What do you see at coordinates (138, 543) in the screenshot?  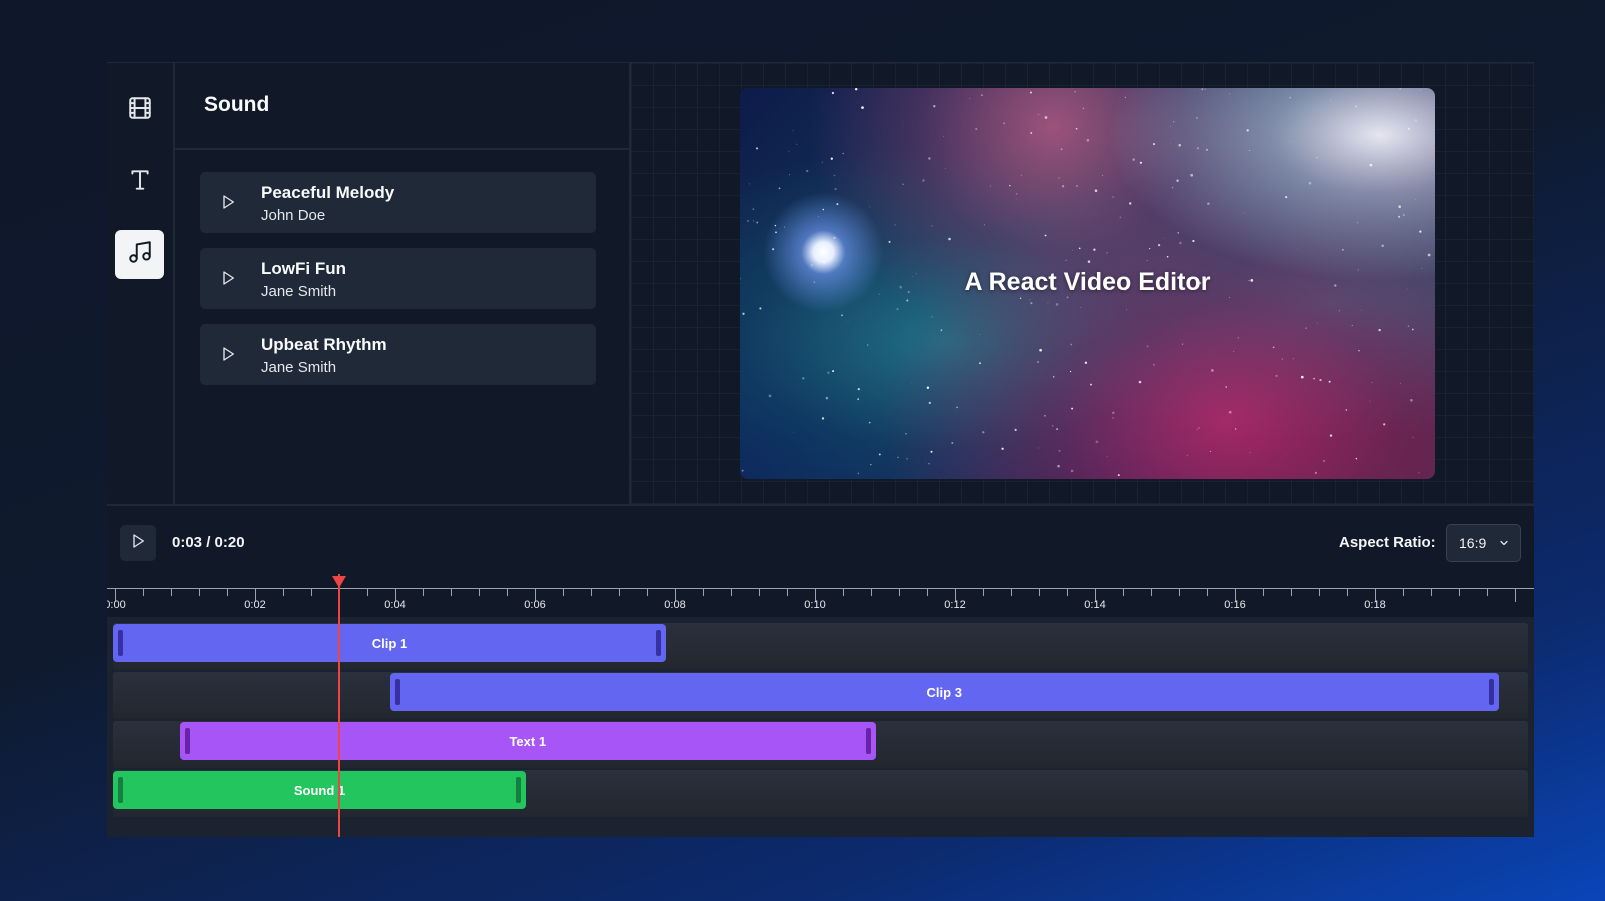 I see `play-button` at bounding box center [138, 543].